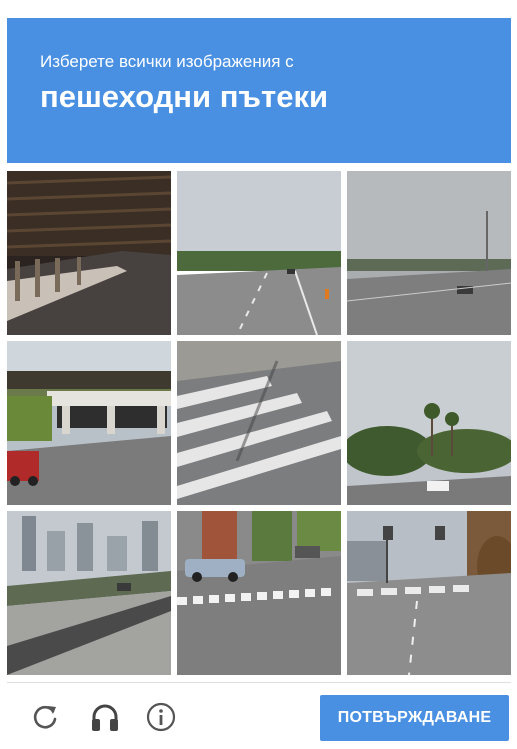 The height and width of the screenshot is (749, 517). I want to click on tile-crosswalk-closeup, so click(259, 423).